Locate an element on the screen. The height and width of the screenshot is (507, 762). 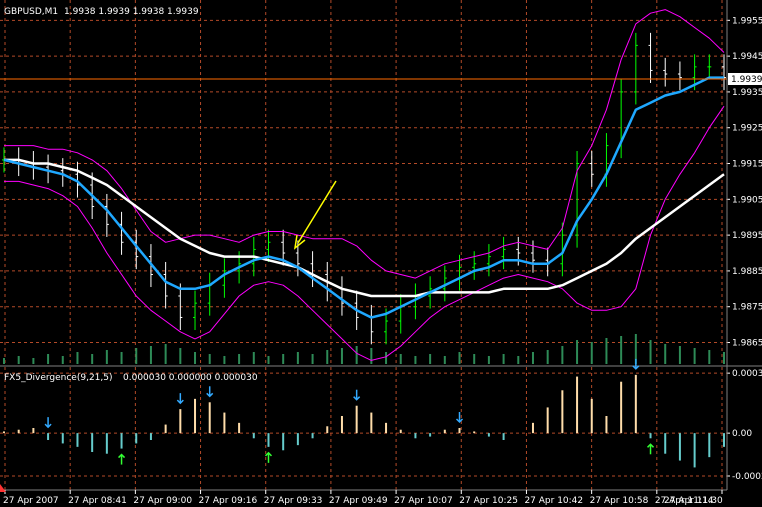
time-tick-label: 27 Apr 2007 is located at coordinates (31, 501).